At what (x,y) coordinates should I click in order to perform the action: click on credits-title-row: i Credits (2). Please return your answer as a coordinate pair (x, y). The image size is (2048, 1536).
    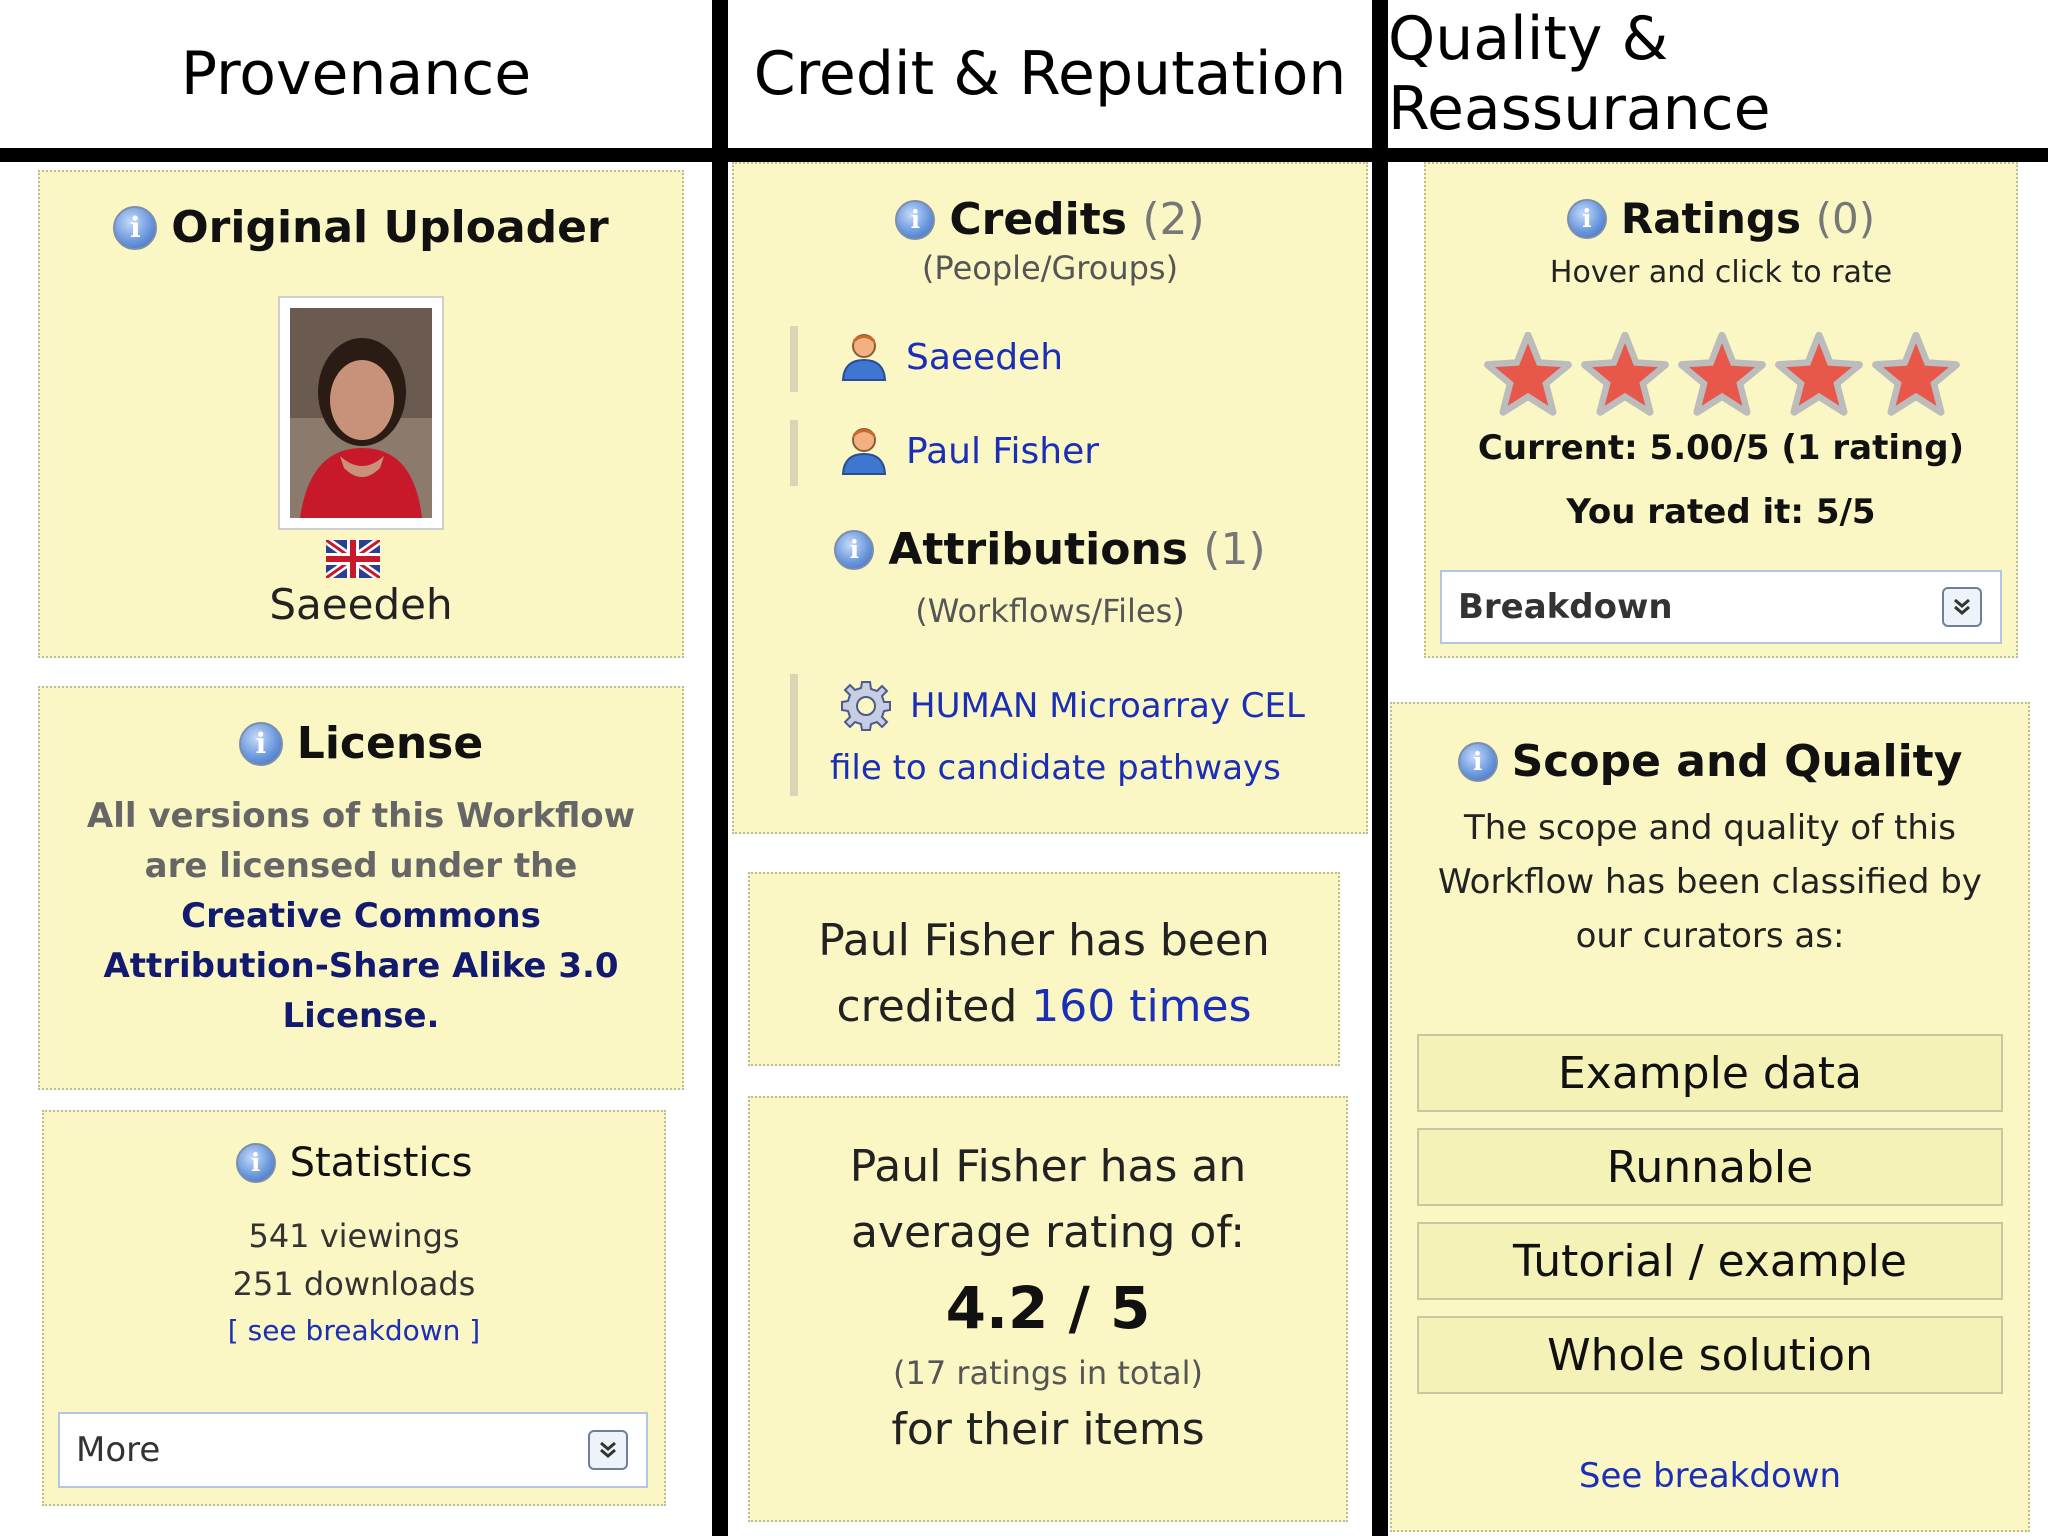
    Looking at the image, I should click on (1050, 219).